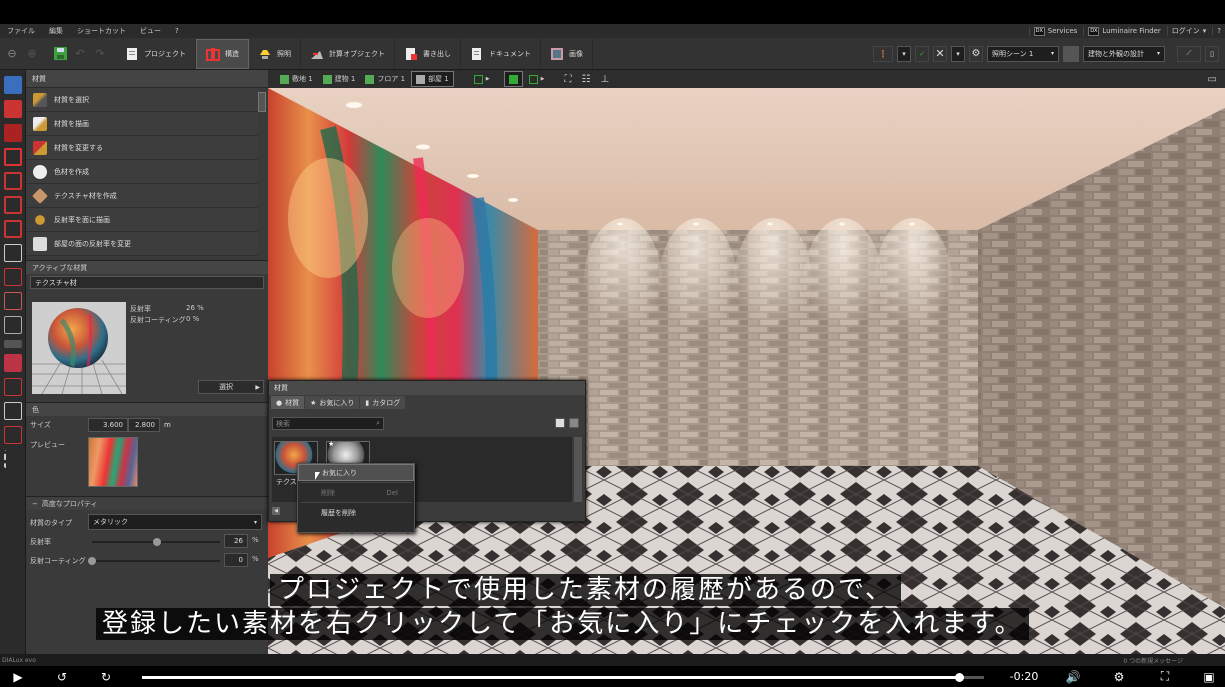  I want to click on forward-icon: ⊕, so click(32, 54).